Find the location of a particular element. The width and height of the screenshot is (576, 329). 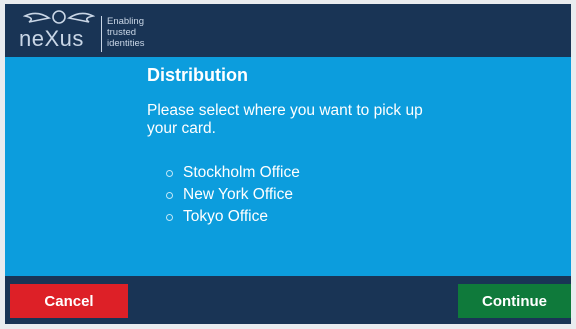

option-new-york-office: New York Office is located at coordinates (337, 195).